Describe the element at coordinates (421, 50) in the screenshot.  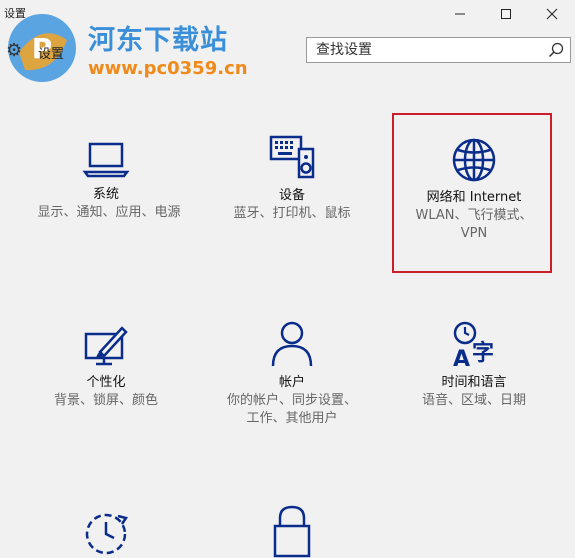
I see `search-input` at that location.